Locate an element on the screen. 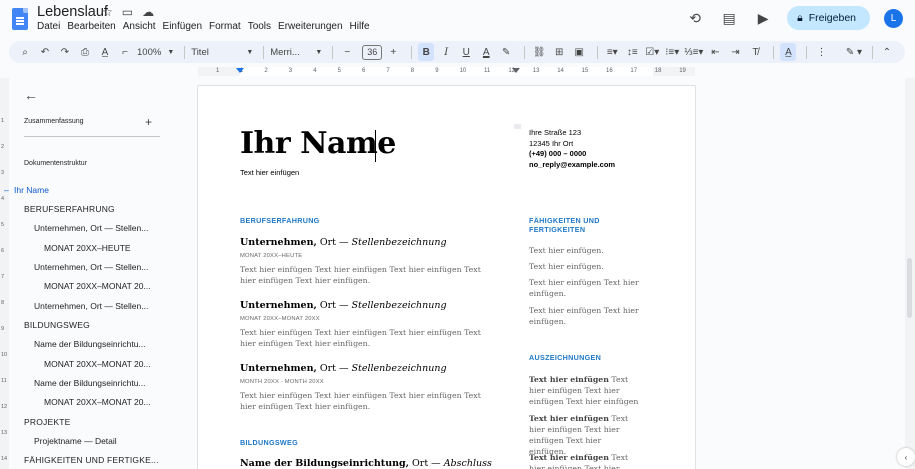  chevron-left-icon: ‹ is located at coordinates (906, 457).